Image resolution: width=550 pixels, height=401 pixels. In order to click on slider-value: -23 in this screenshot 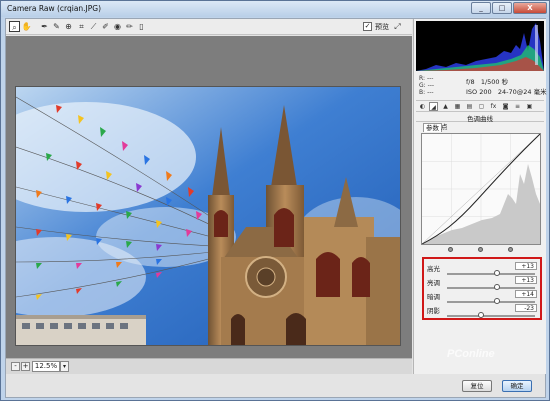, I will do `click(526, 308)`.